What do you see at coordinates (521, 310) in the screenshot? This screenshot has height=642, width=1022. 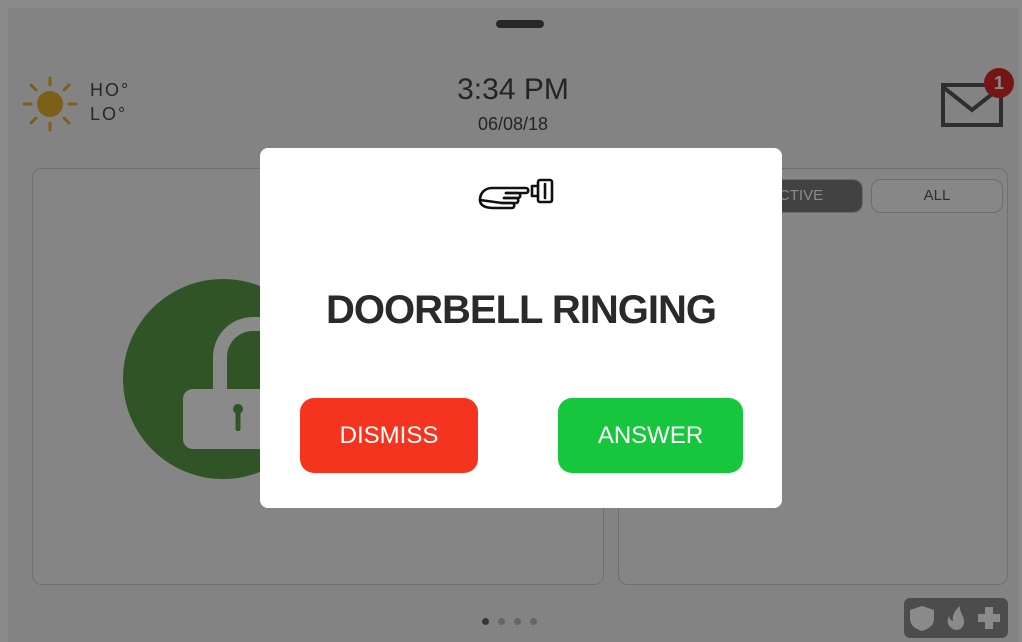 I see `dialog-title: DOORBELL RINGING` at bounding box center [521, 310].